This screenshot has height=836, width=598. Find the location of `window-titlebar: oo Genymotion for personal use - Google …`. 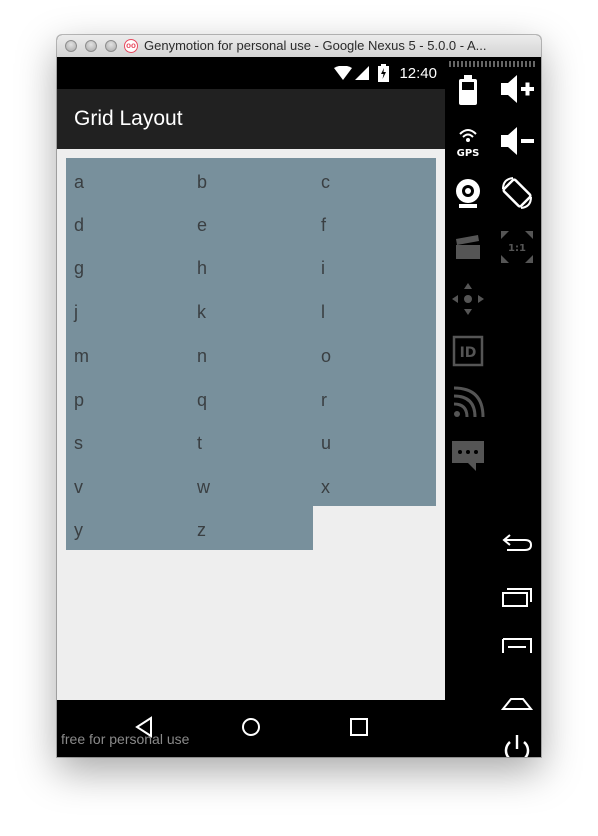

window-titlebar: oo Genymotion for personal use - Google … is located at coordinates (299, 46).